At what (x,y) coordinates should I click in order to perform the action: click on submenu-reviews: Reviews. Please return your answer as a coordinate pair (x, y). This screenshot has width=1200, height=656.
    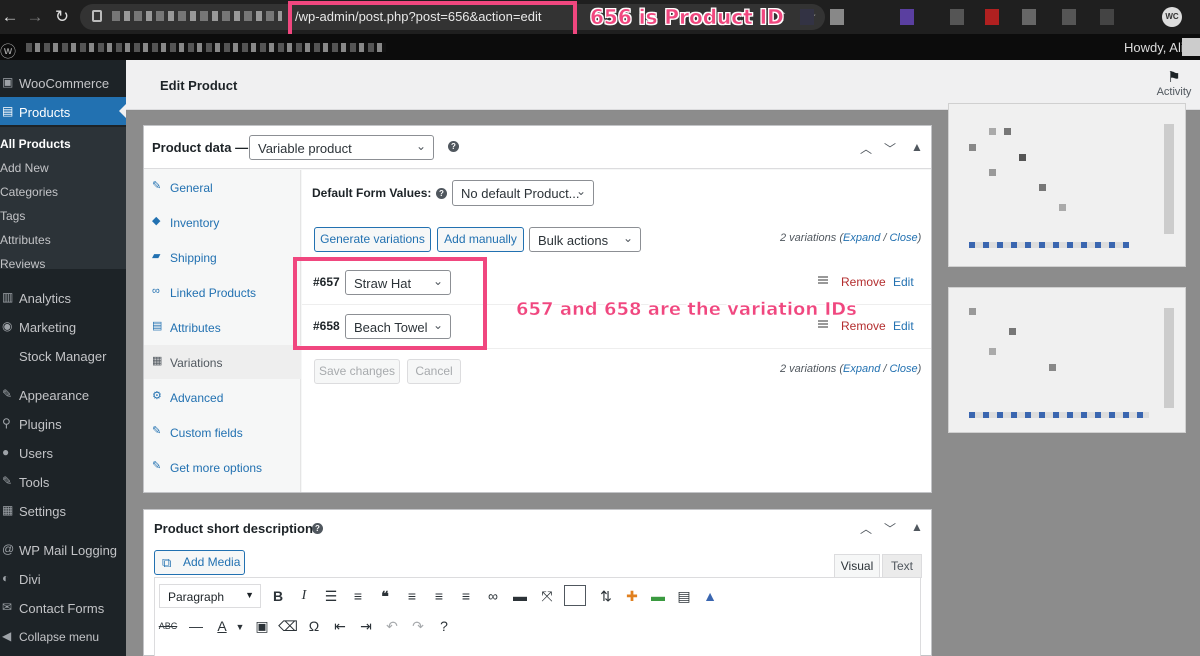
    Looking at the image, I should click on (22, 264).